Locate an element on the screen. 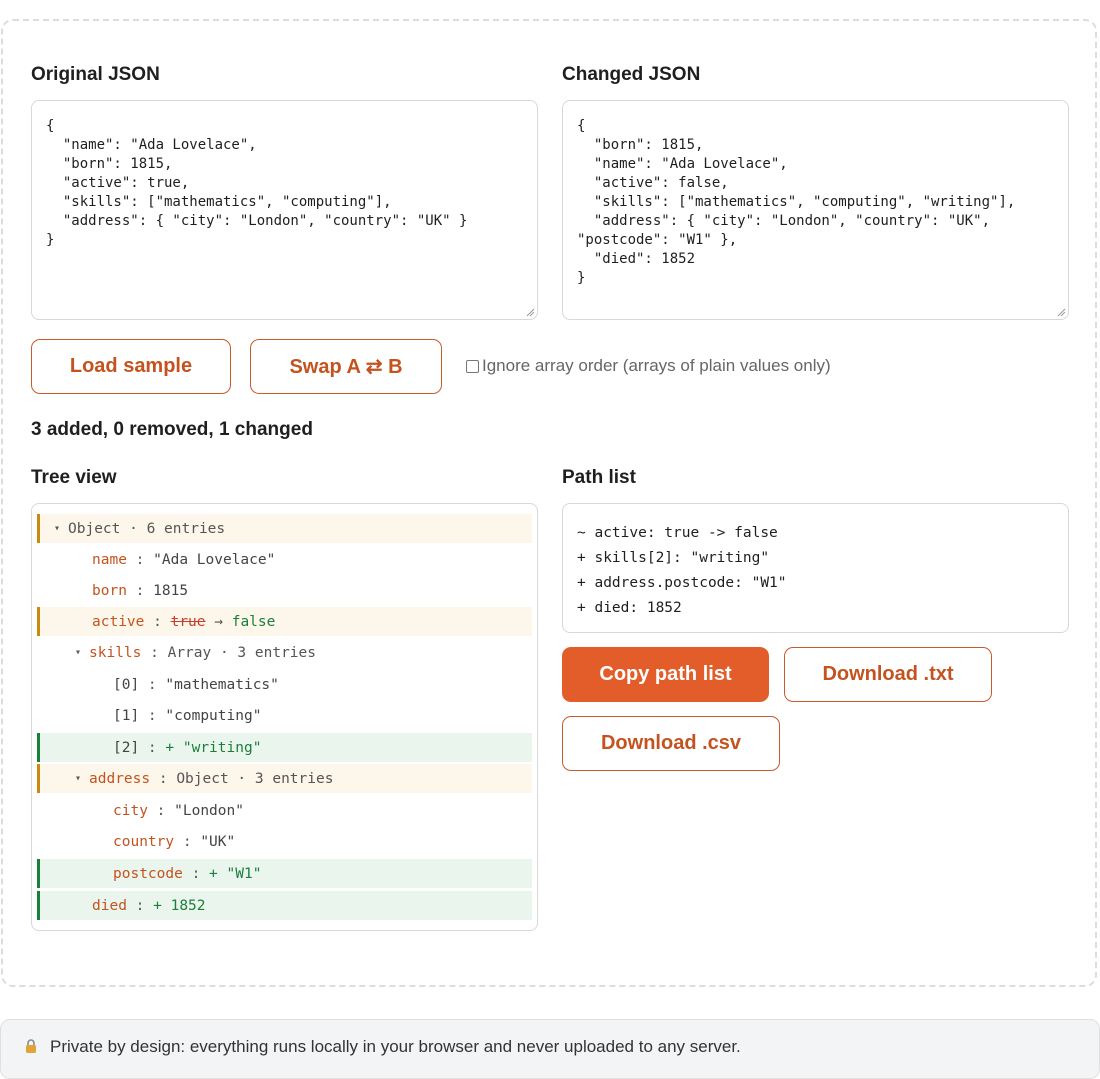 This screenshot has width=1100, height=1079. tree-row-root: ▾ Object · 6 entries is located at coordinates (284, 528).